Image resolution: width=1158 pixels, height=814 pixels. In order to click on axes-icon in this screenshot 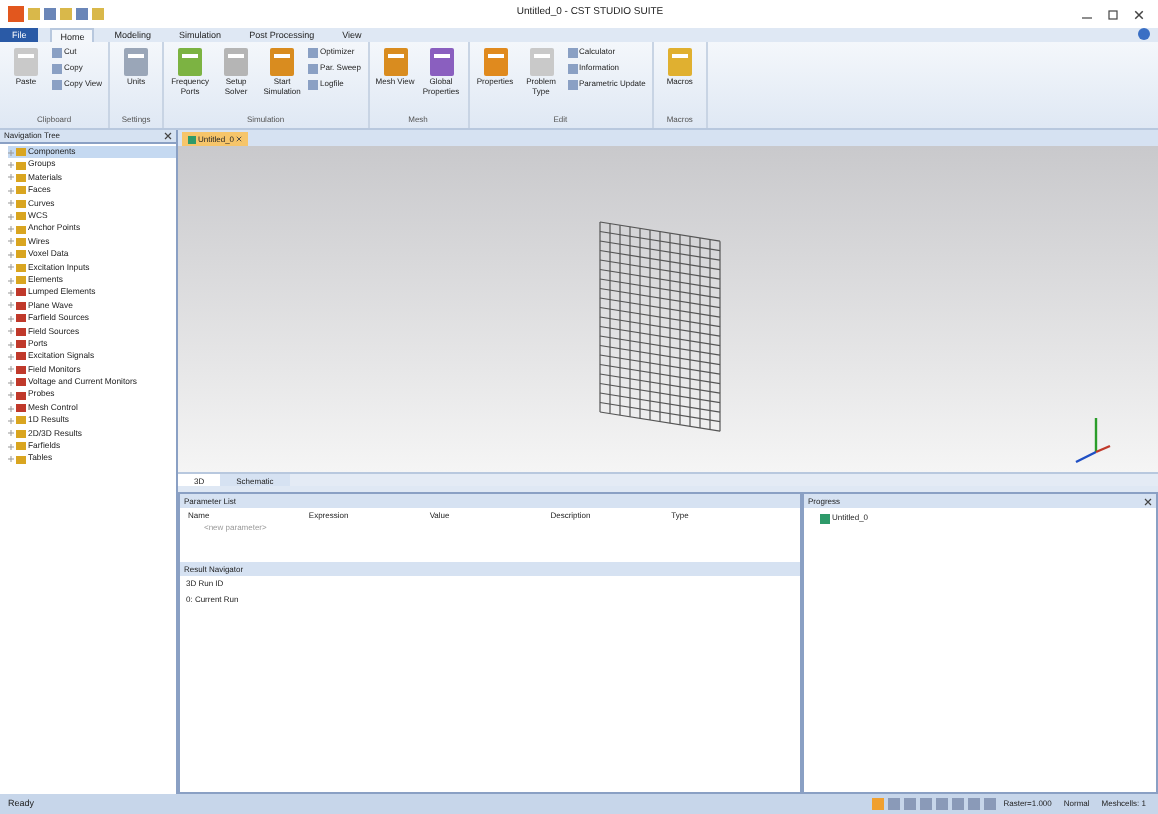, I will do `click(1093, 441)`.